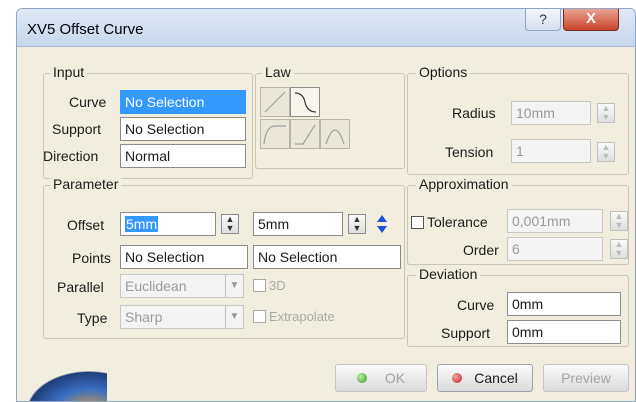 The image size is (636, 402). I want to click on title-bar: XV5 Offset Curve ? X, so click(326, 28).